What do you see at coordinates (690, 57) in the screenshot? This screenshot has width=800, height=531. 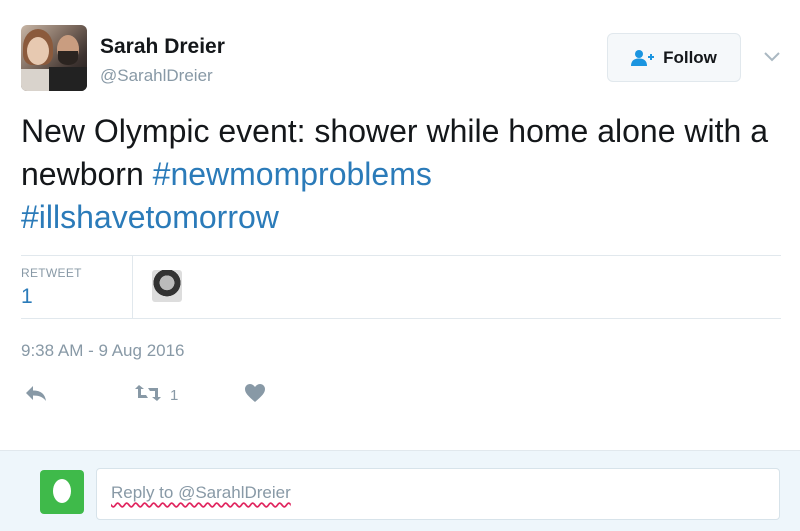 I see `follow-button-label: Follow` at bounding box center [690, 57].